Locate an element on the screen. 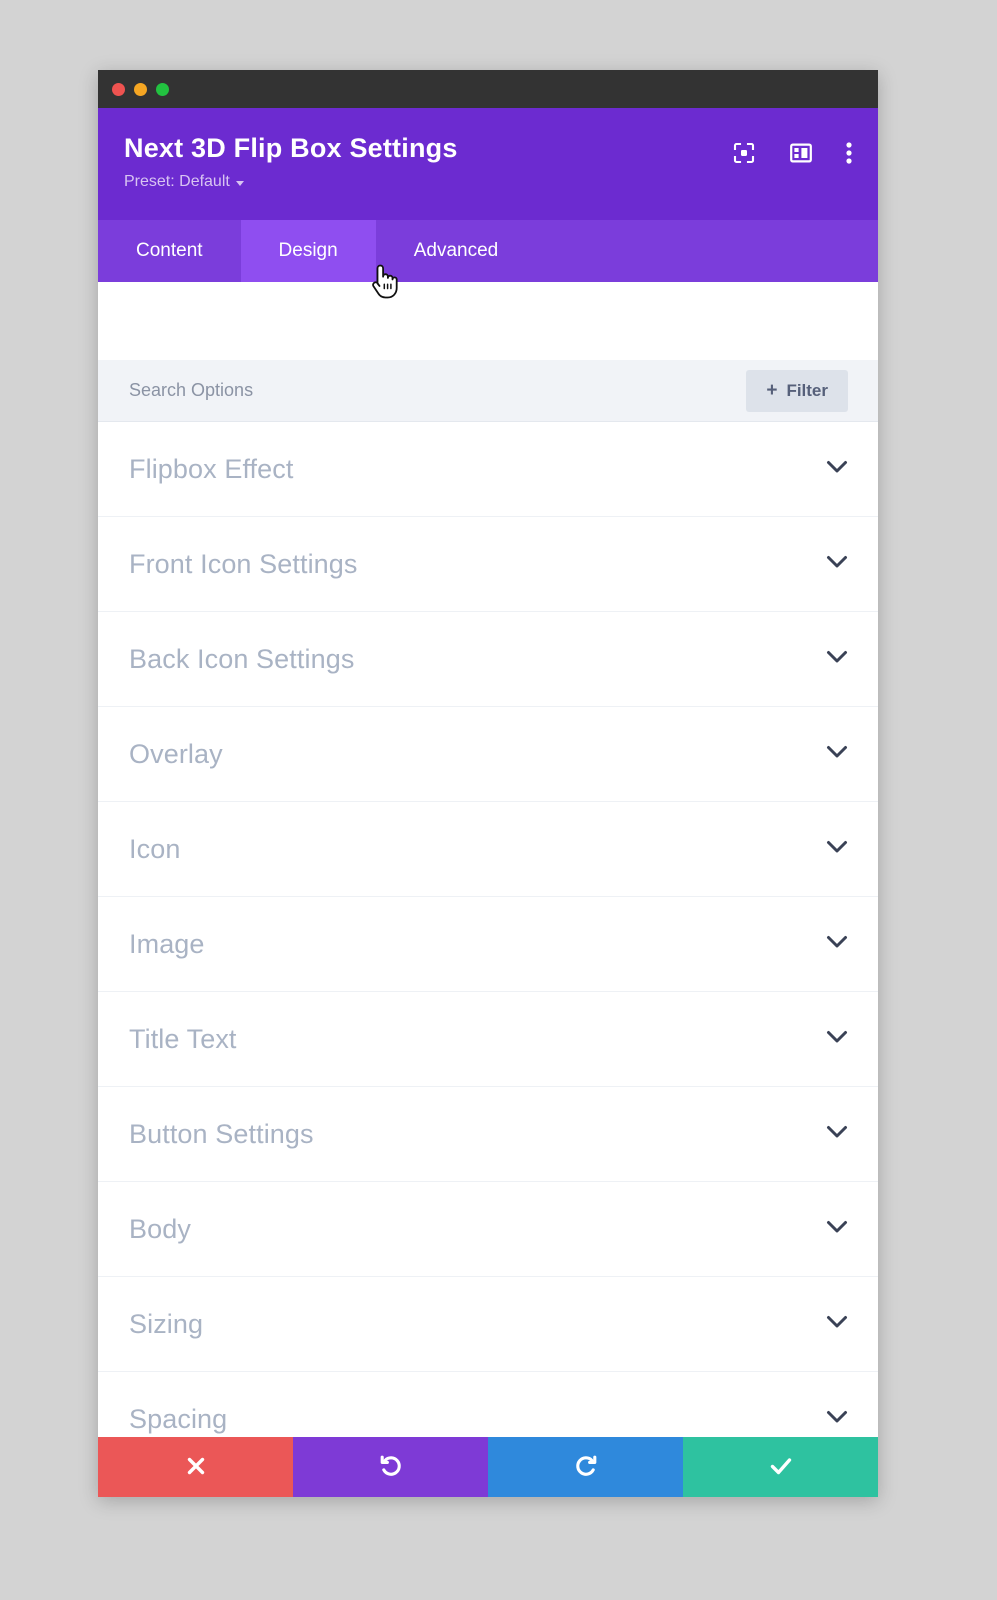 The width and height of the screenshot is (997, 1600). focus-target-icon is located at coordinates (744, 155).